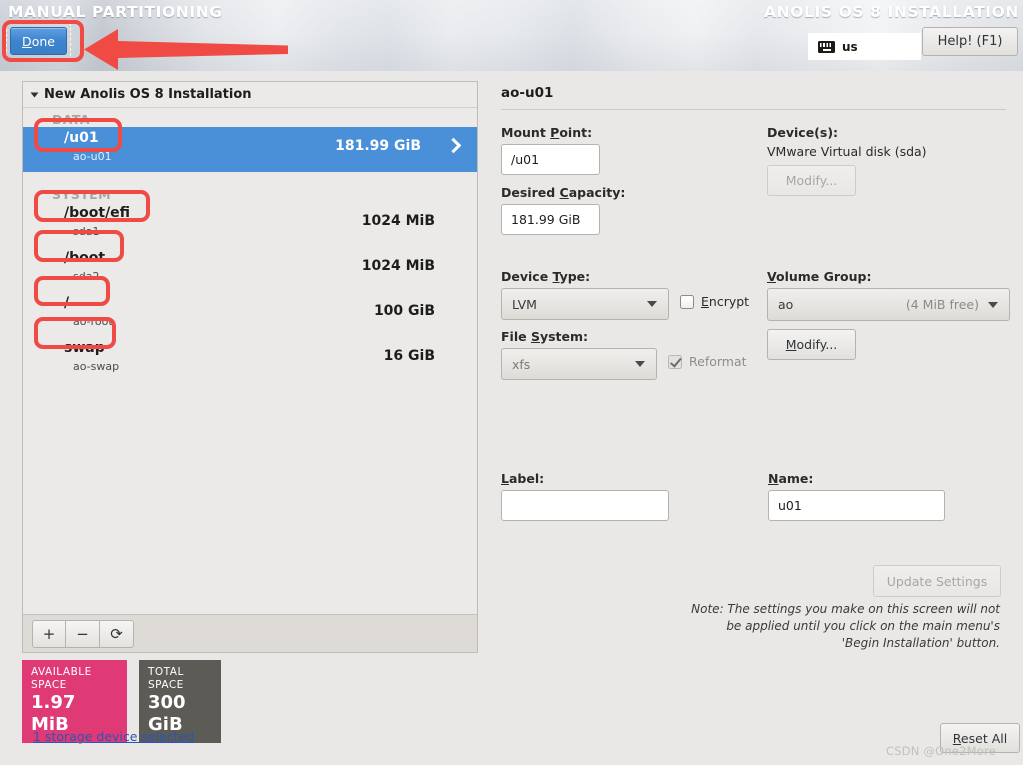  What do you see at coordinates (547, 132) in the screenshot?
I see `mount-point-label: Mount Point:` at bounding box center [547, 132].